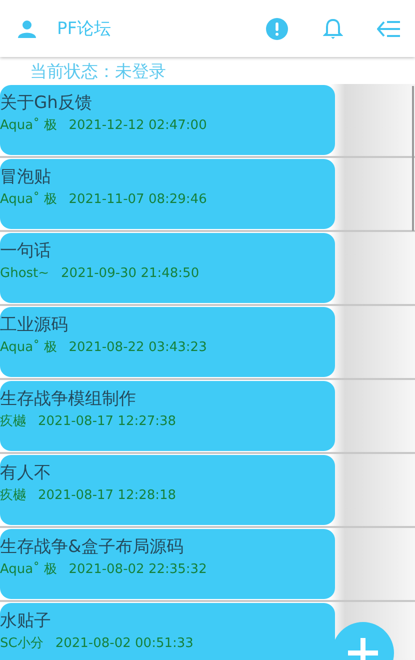 This screenshot has width=415, height=660. I want to click on post-card: 冒泡贴 Aqua˚ 极 2021-11-07 08:29:46, so click(167, 194).